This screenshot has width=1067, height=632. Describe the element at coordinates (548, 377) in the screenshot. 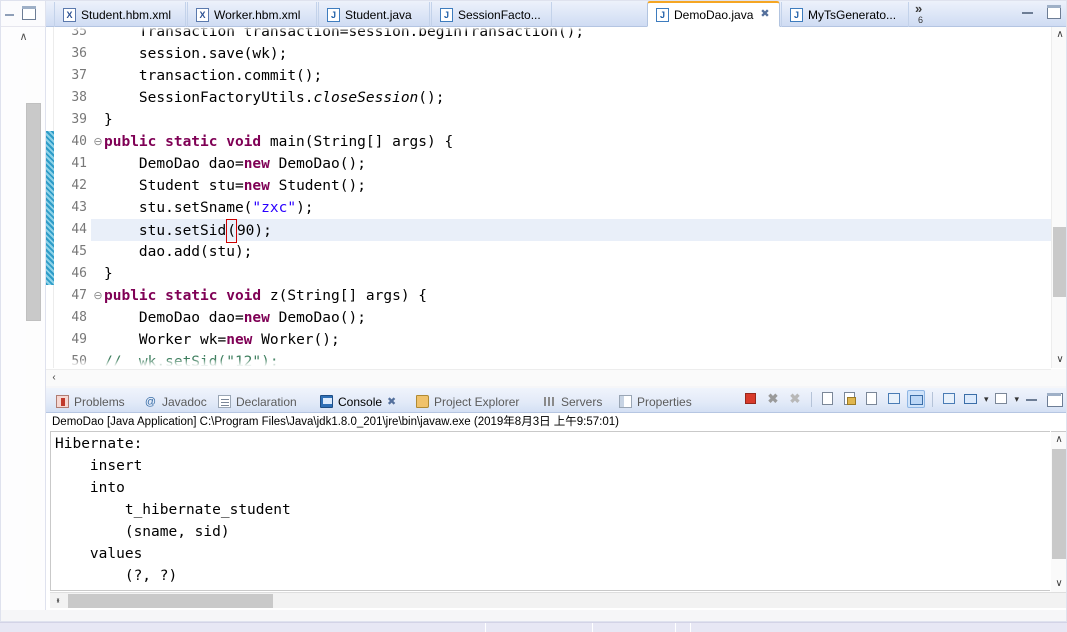

I see `editor-horizontal-scrollbar: ‹` at that location.